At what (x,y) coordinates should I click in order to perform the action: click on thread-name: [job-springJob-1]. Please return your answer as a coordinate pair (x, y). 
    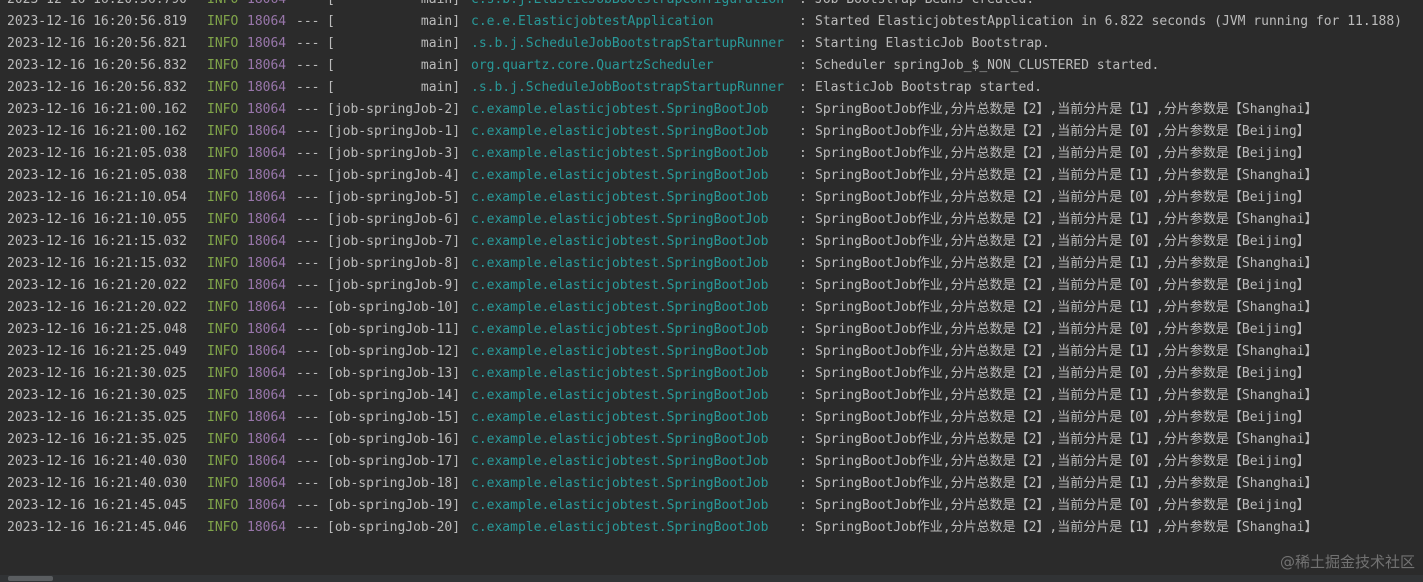
    Looking at the image, I should click on (394, 131).